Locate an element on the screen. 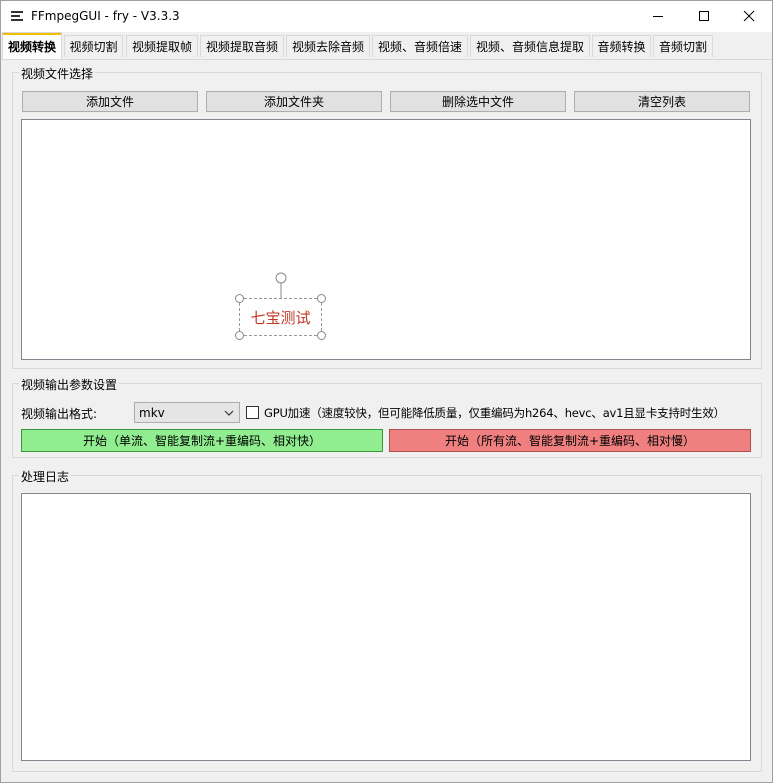 Image resolution: width=773 pixels, height=783 pixels. window-title: FFmpegGUI - fry - V3.3.3 is located at coordinates (105, 16).